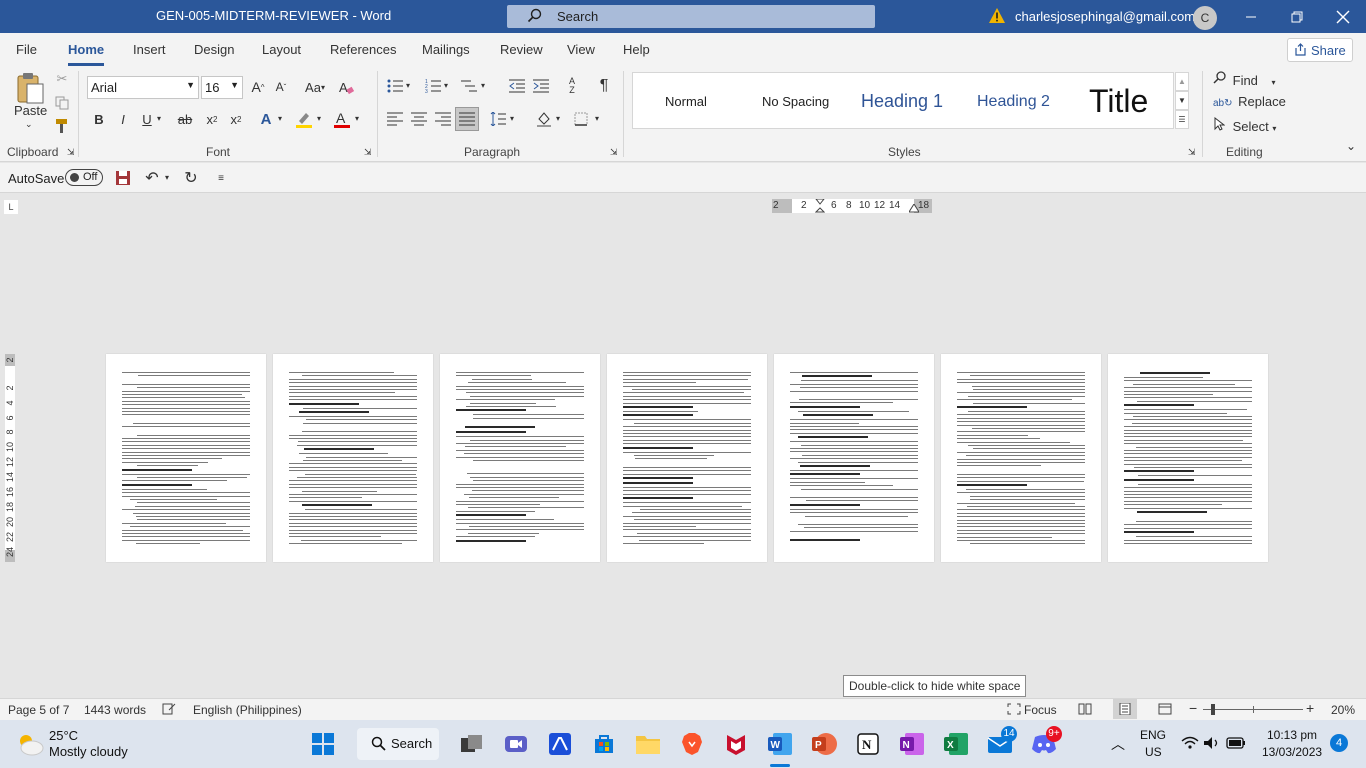 Image resolution: width=1366 pixels, height=768 pixels. Describe the element at coordinates (1343, 16) in the screenshot. I see `close-button` at that location.